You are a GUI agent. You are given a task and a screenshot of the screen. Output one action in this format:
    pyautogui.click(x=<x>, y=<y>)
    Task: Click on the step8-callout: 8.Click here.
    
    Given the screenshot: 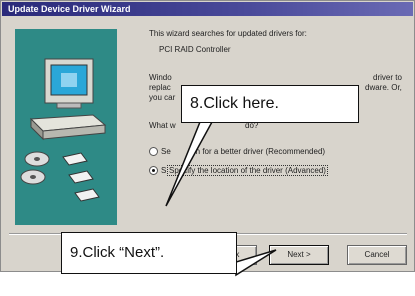 What is the action you would take?
    pyautogui.click(x=270, y=104)
    